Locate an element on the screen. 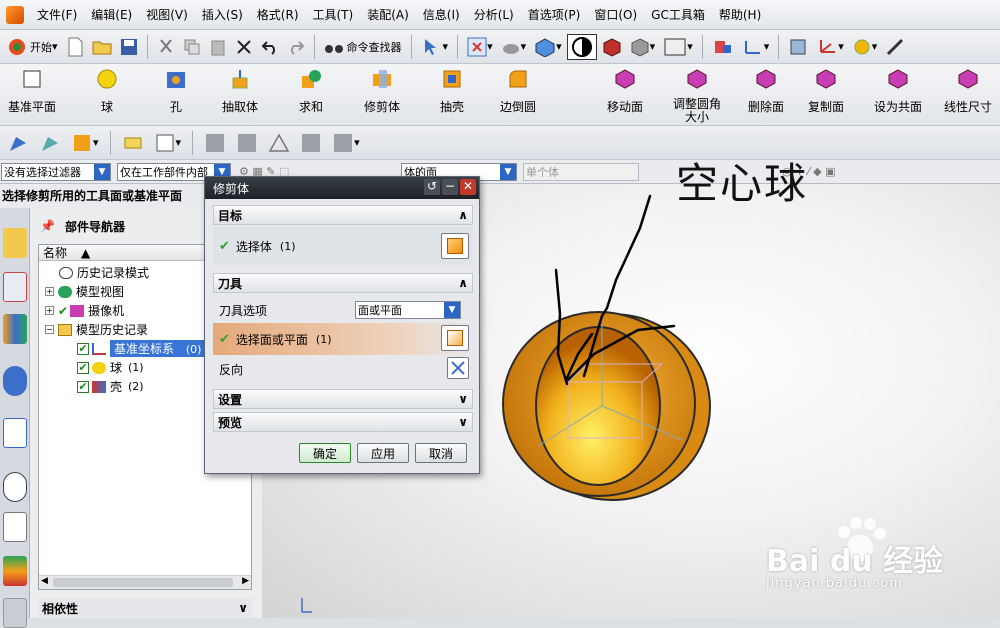 The height and width of the screenshot is (628, 1000). menu-preferences: 首选项(P) is located at coordinates (554, 15).